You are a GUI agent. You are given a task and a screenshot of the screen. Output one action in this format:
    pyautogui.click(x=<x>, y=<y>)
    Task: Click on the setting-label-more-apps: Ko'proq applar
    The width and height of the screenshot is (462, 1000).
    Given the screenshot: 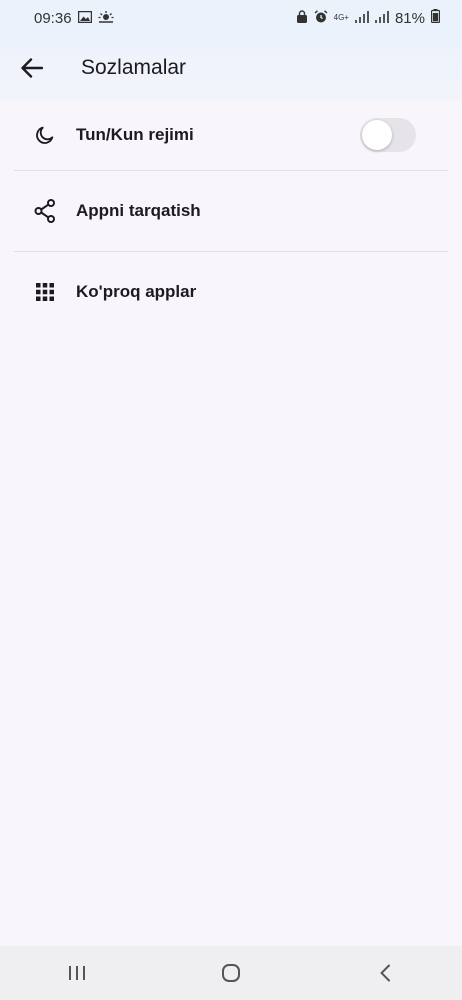 What is the action you would take?
    pyautogui.click(x=136, y=291)
    